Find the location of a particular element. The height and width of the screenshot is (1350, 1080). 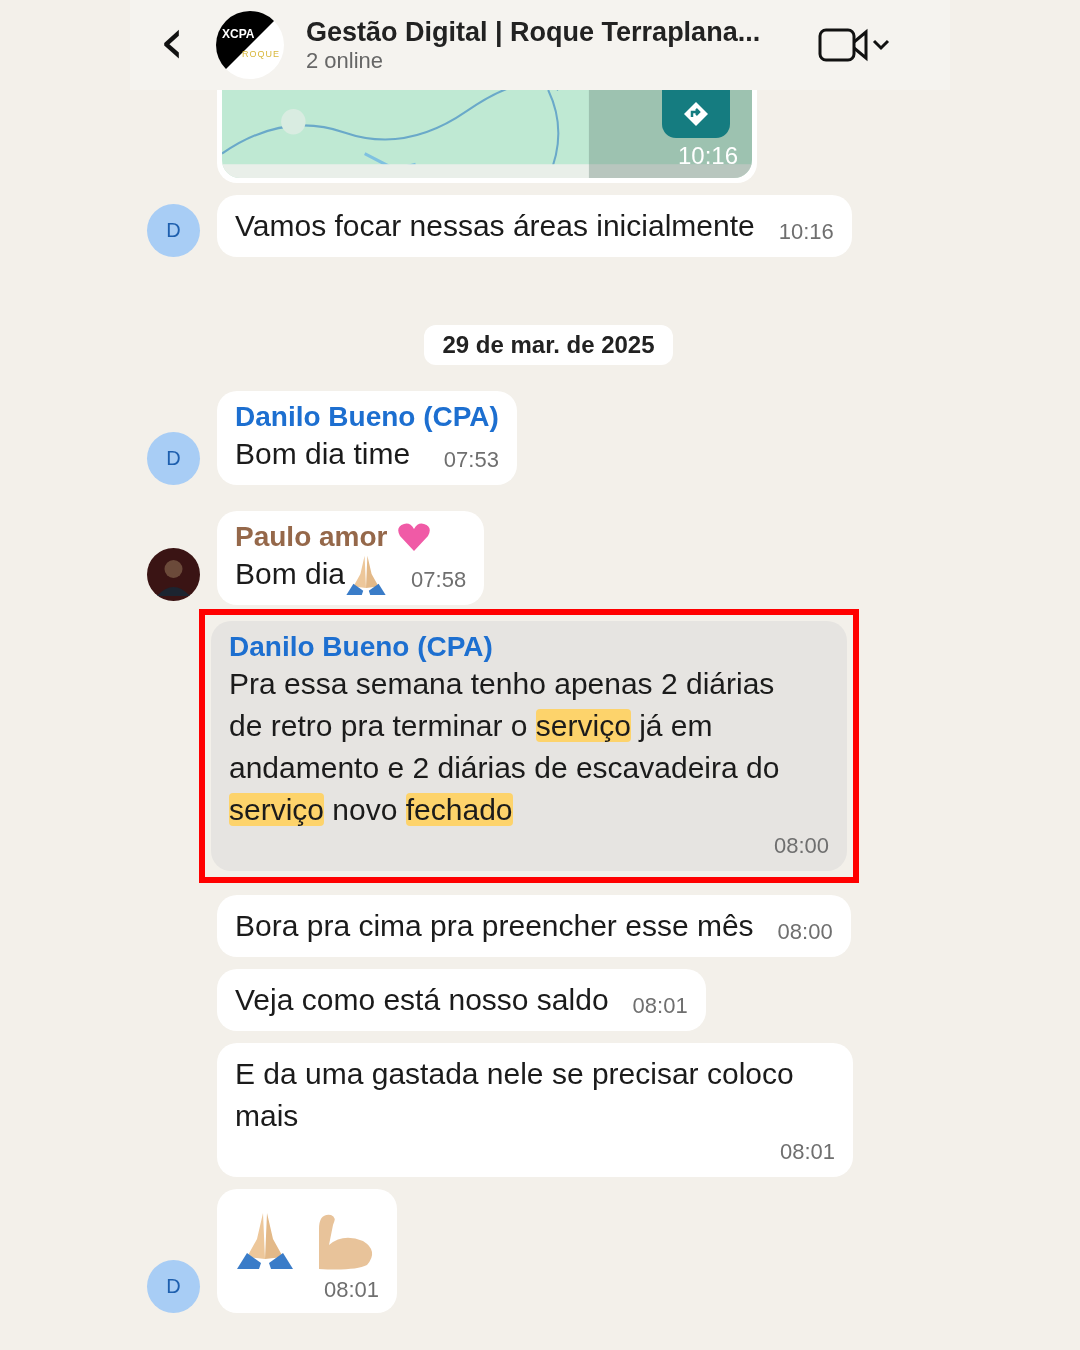

message-text: Veja como está nosso saldo is located at coordinates (422, 1000).